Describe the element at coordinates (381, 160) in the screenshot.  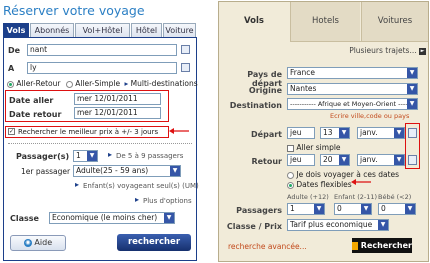
I see `return-month-select: janv. ▼` at that location.